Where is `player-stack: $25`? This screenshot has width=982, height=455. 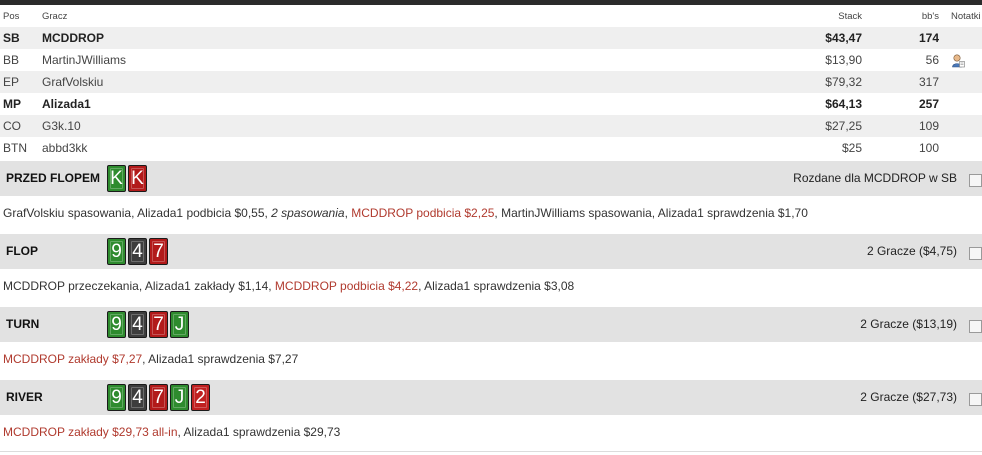 player-stack: $25 is located at coordinates (851, 148).